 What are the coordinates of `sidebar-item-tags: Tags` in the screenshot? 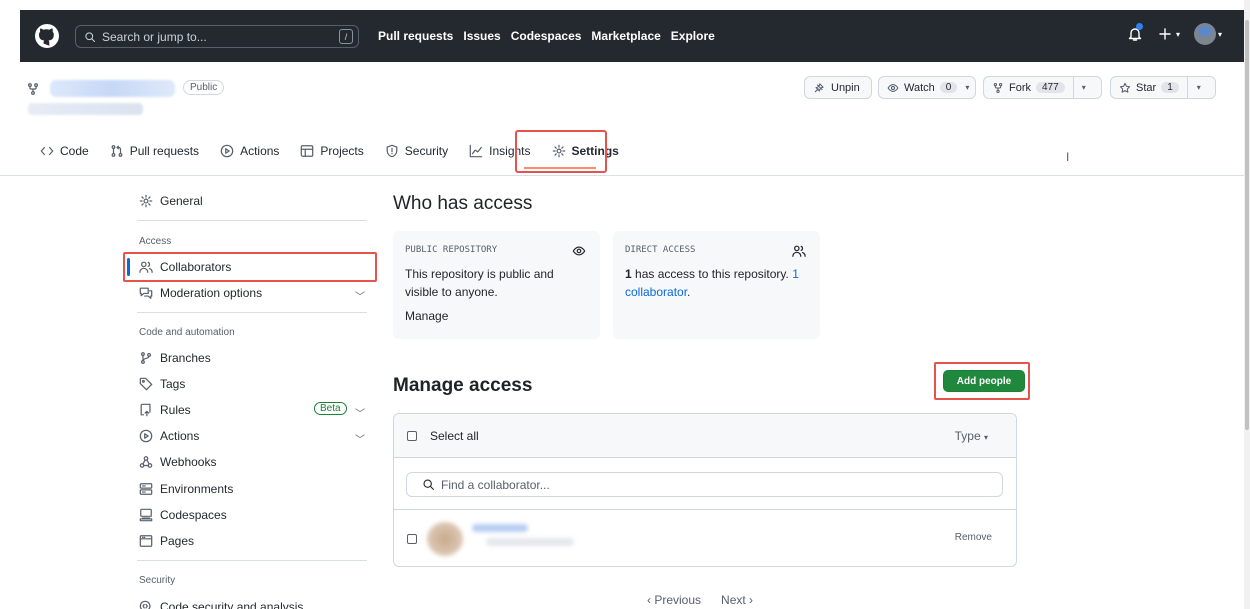 It's located at (162, 384).